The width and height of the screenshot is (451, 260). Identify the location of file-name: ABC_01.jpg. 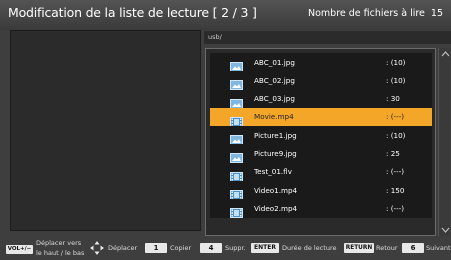
(274, 62).